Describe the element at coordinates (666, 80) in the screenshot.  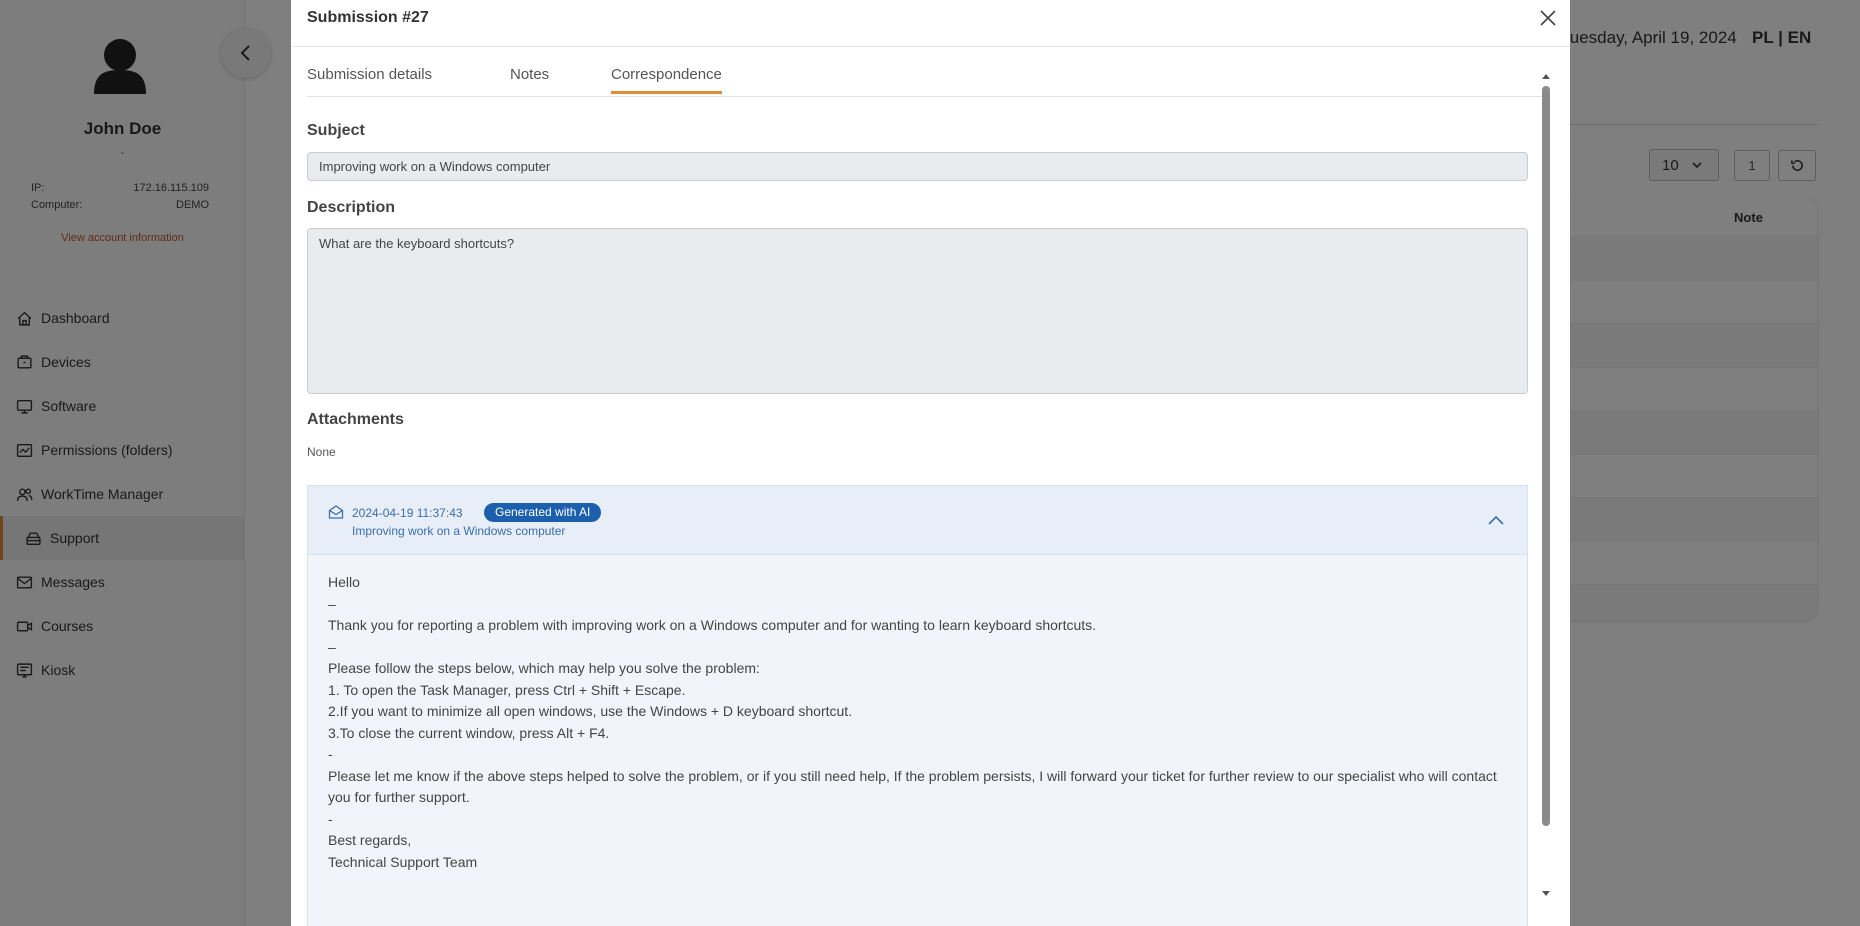
I see `tab-correspondence: Correspondence` at that location.